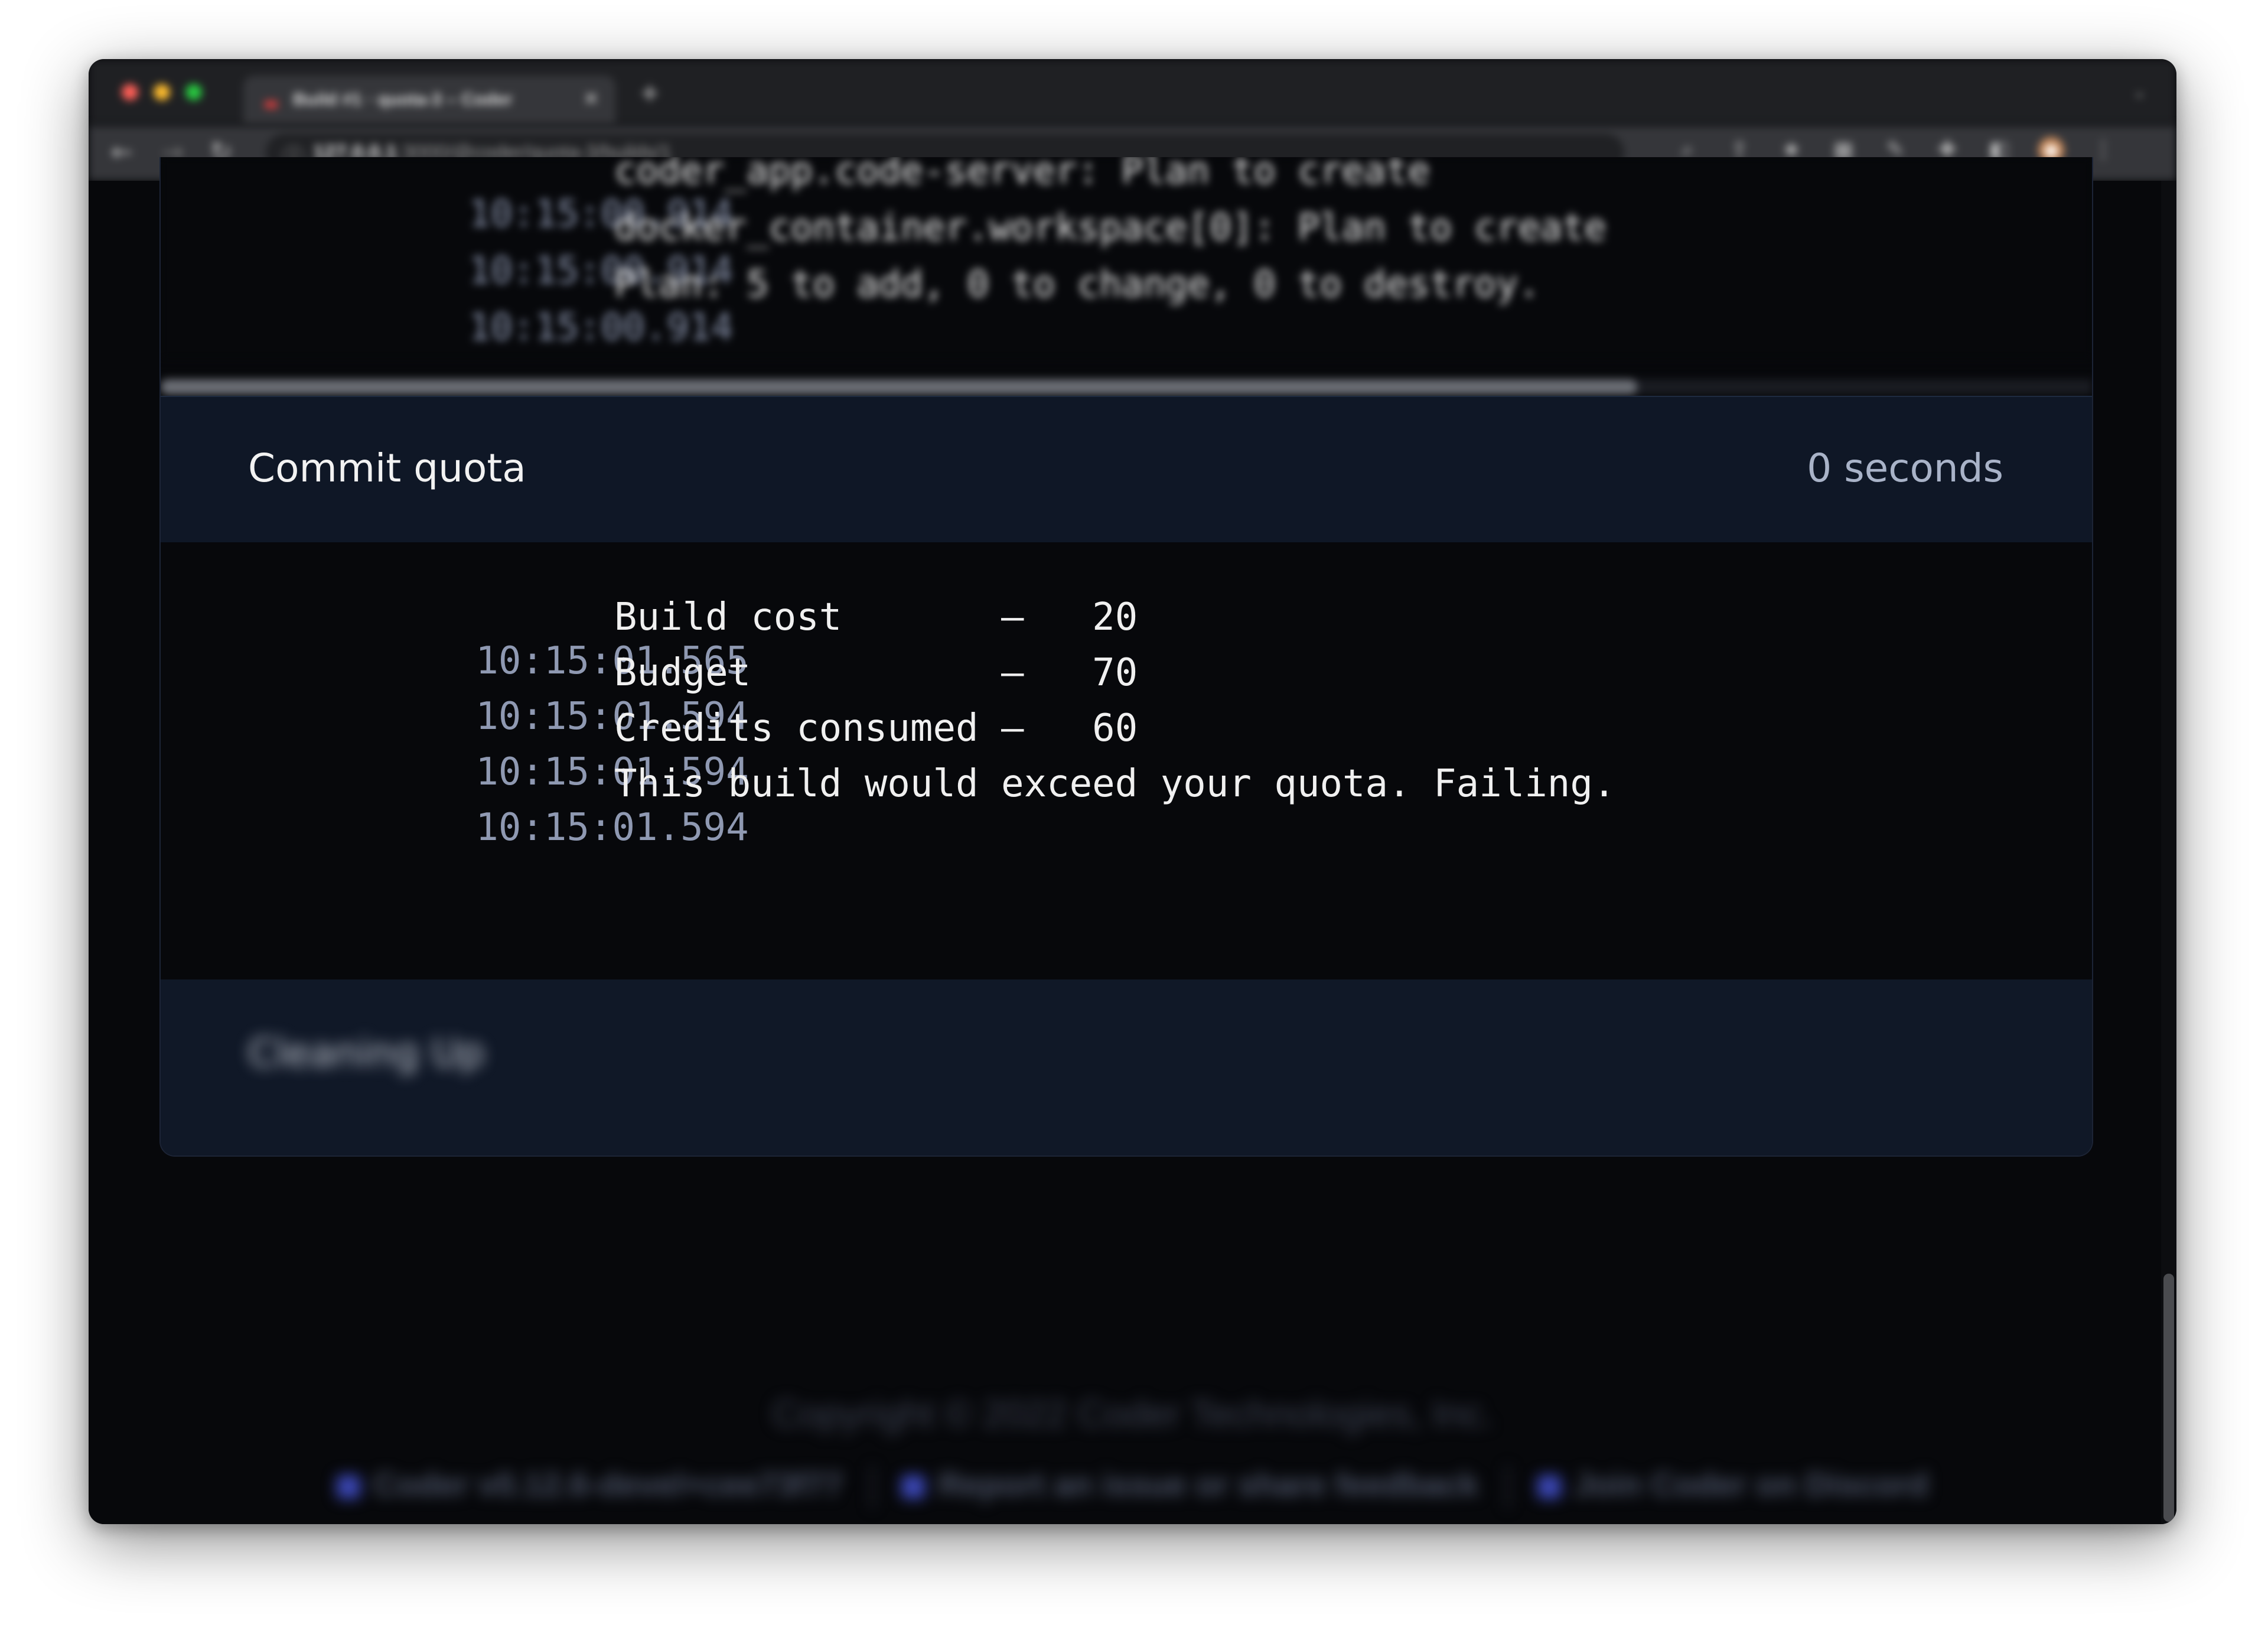  I want to click on discord-icon, so click(1549, 1487).